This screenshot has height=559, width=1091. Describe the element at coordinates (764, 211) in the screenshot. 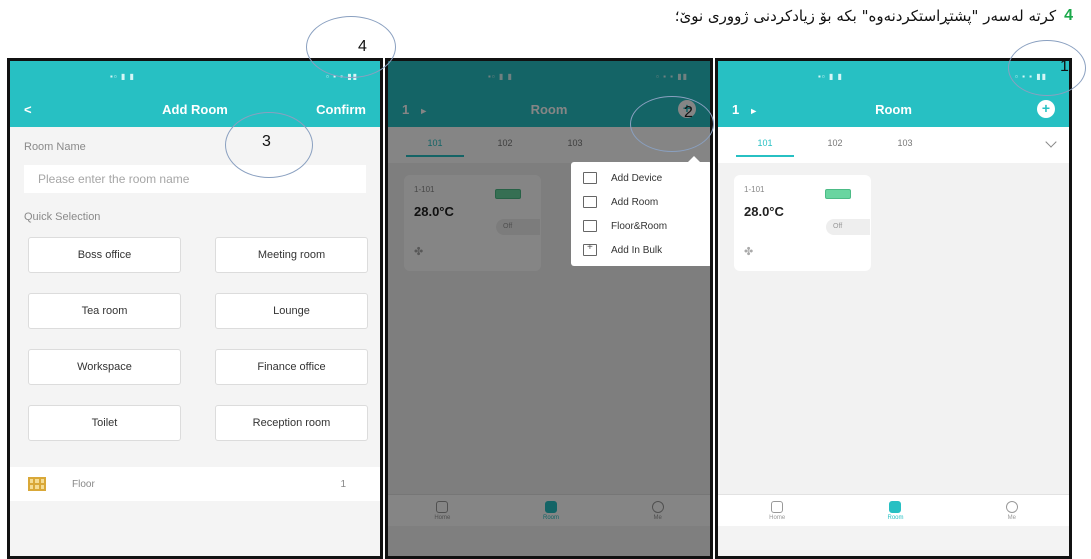

I see `device-temperature: 28.0°C` at that location.